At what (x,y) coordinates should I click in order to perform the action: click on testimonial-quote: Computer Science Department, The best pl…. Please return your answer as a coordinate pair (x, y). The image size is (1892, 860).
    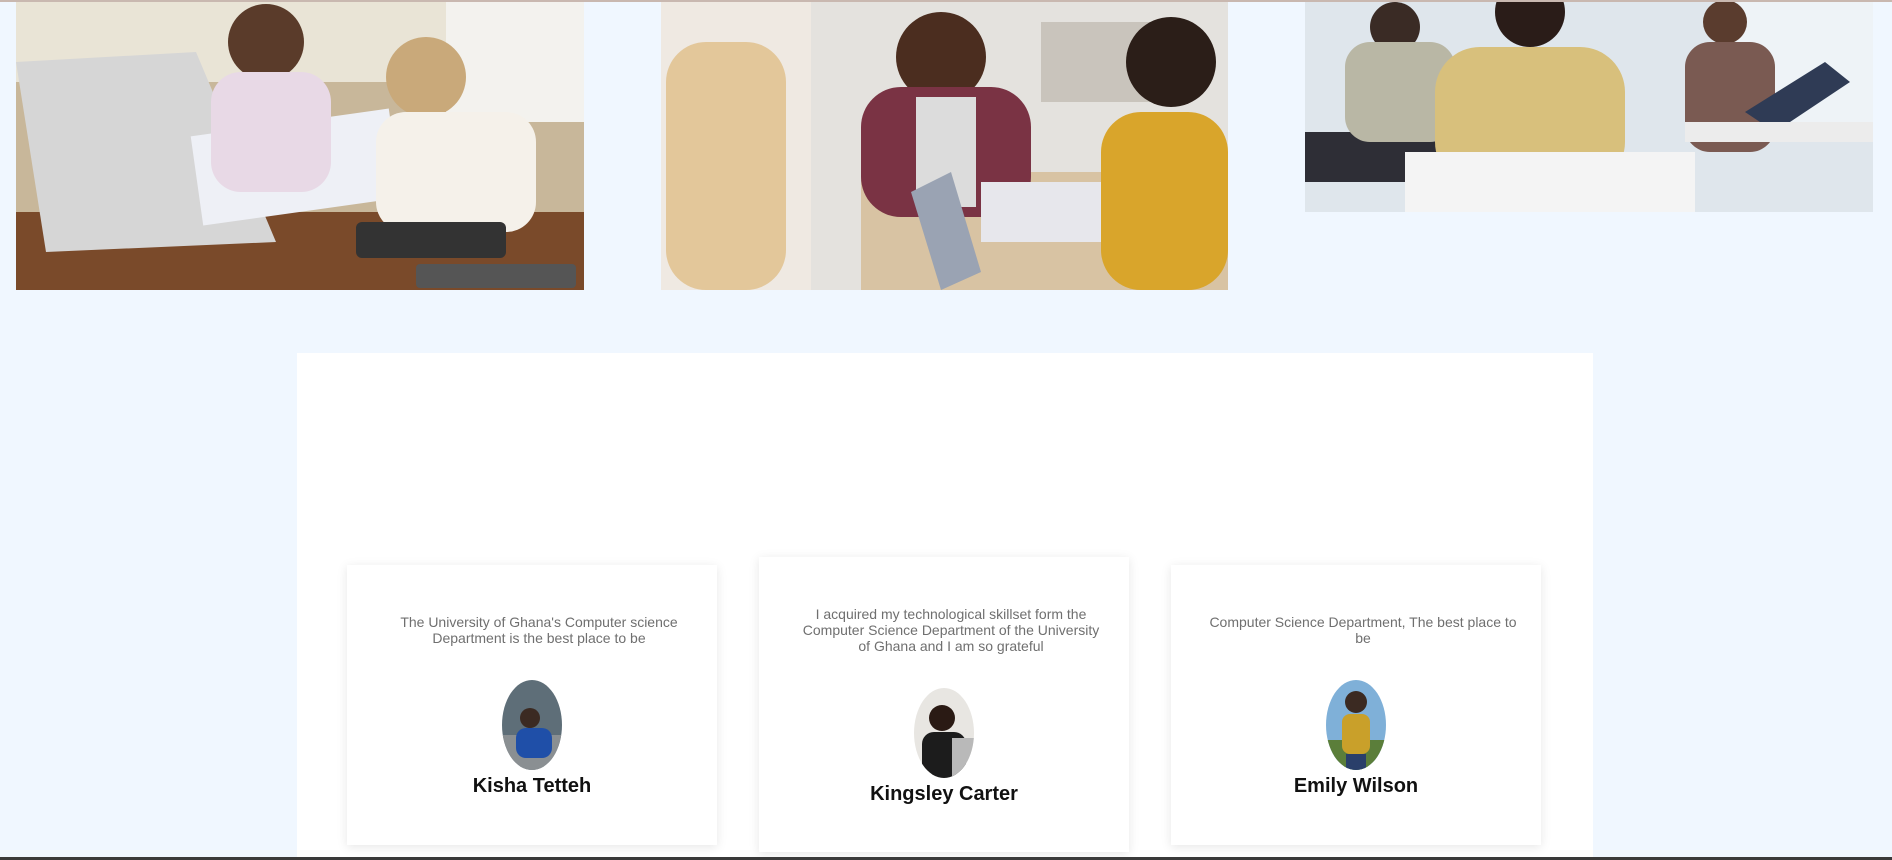
    Looking at the image, I should click on (1363, 630).